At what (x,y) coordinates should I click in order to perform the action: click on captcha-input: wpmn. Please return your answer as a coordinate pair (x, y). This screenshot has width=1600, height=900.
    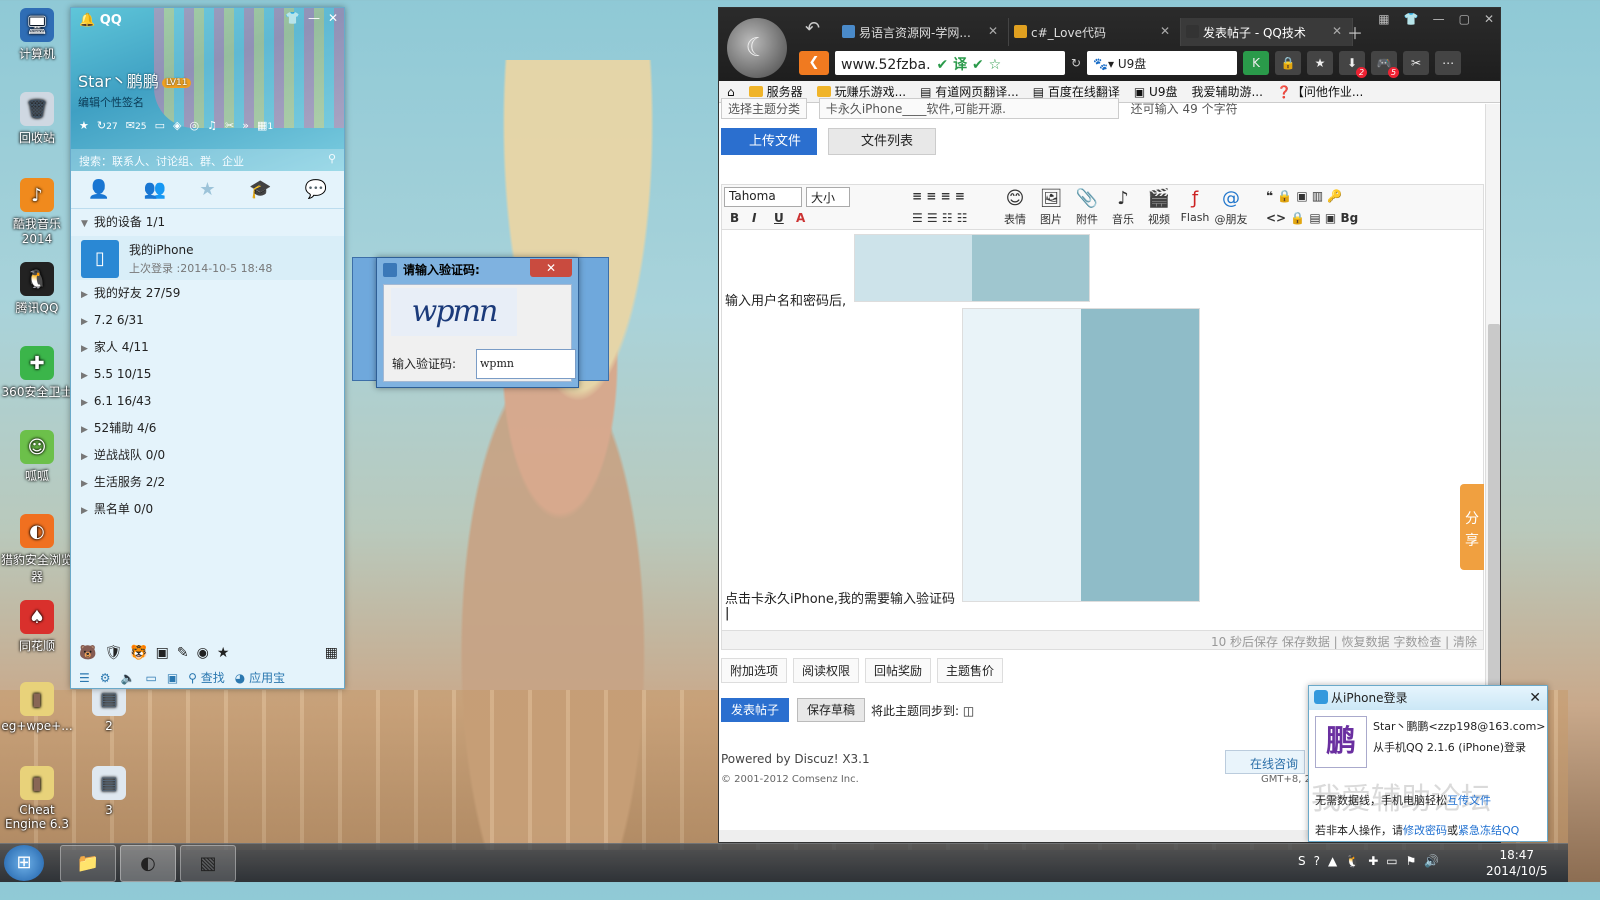
    Looking at the image, I should click on (526, 364).